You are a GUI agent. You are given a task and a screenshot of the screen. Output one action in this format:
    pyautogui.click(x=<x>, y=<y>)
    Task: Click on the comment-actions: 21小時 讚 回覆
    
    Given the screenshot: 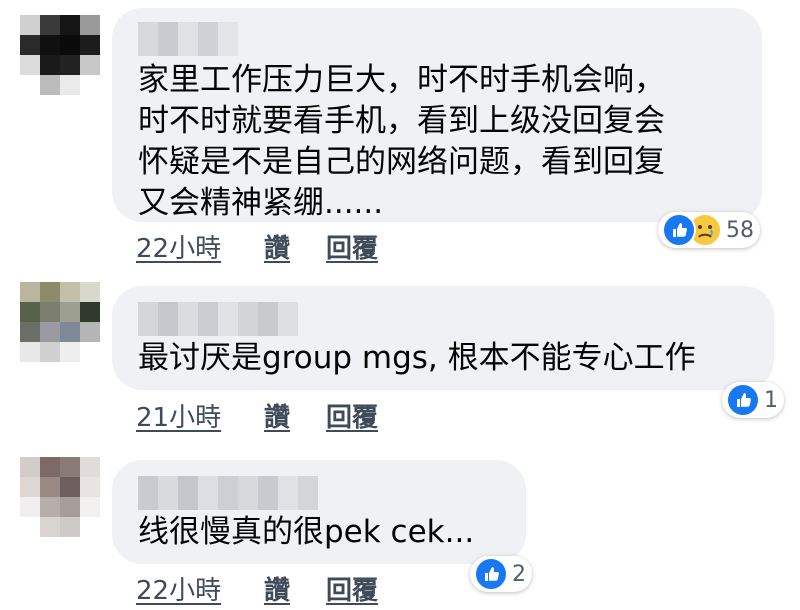 What is the action you would take?
    pyautogui.click(x=257, y=415)
    